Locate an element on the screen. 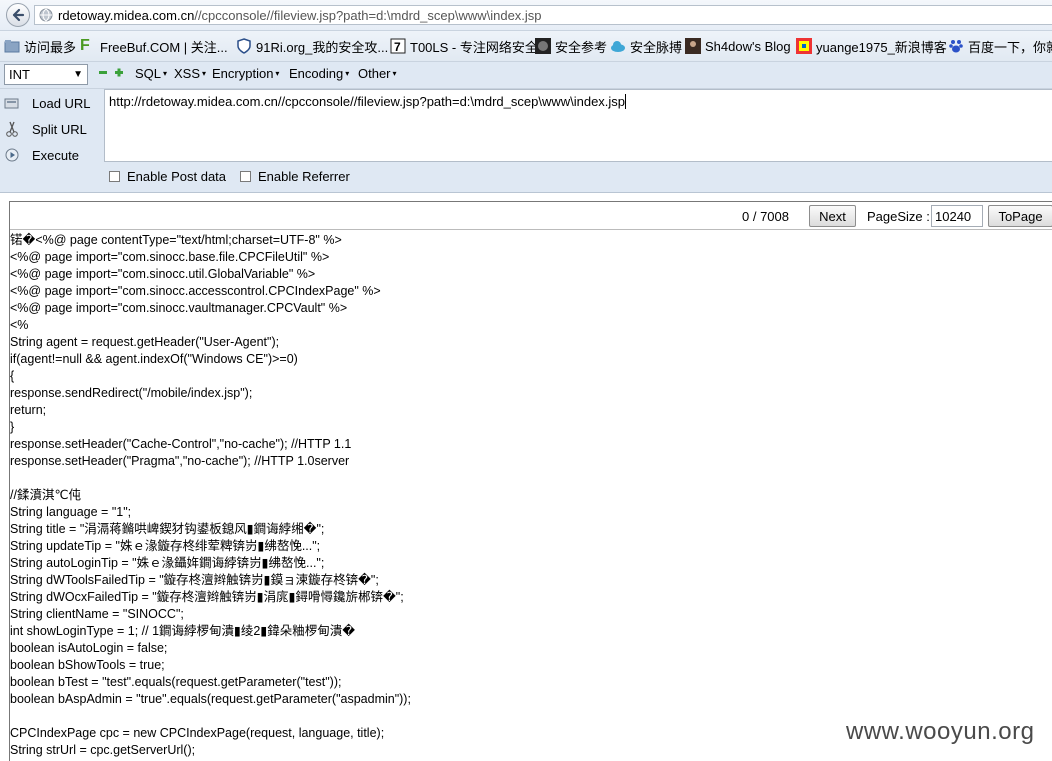 The width and height of the screenshot is (1052, 761). load-url-button: Load URL is located at coordinates (47, 103).